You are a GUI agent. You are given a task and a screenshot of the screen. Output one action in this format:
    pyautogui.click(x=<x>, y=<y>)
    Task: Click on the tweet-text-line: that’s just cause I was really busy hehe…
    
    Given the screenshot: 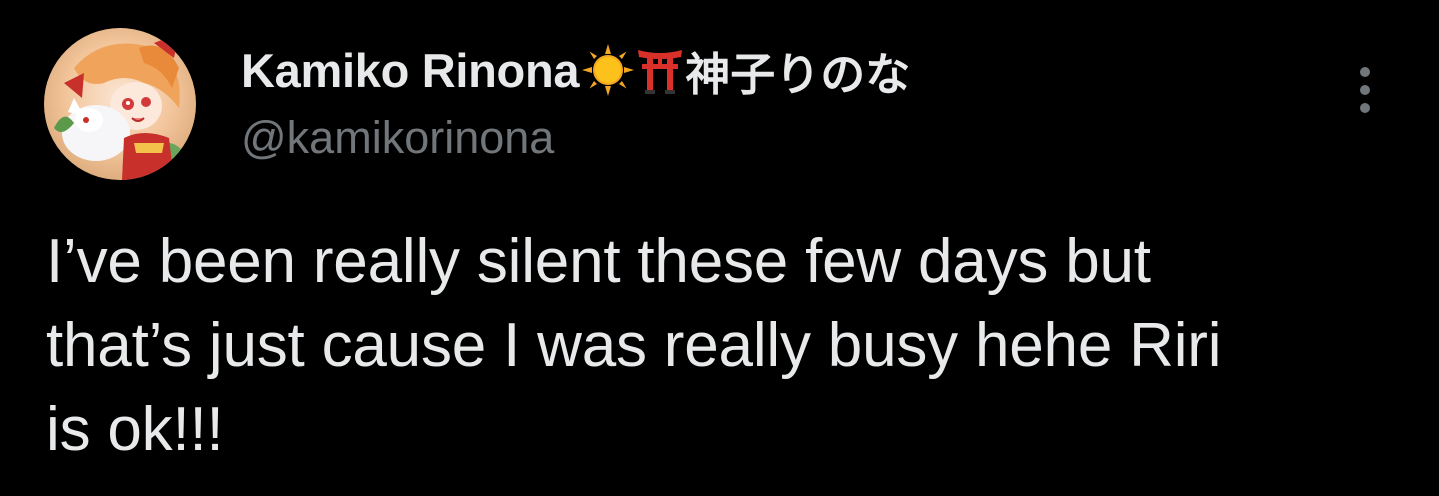 What is the action you would take?
    pyautogui.click(x=634, y=345)
    